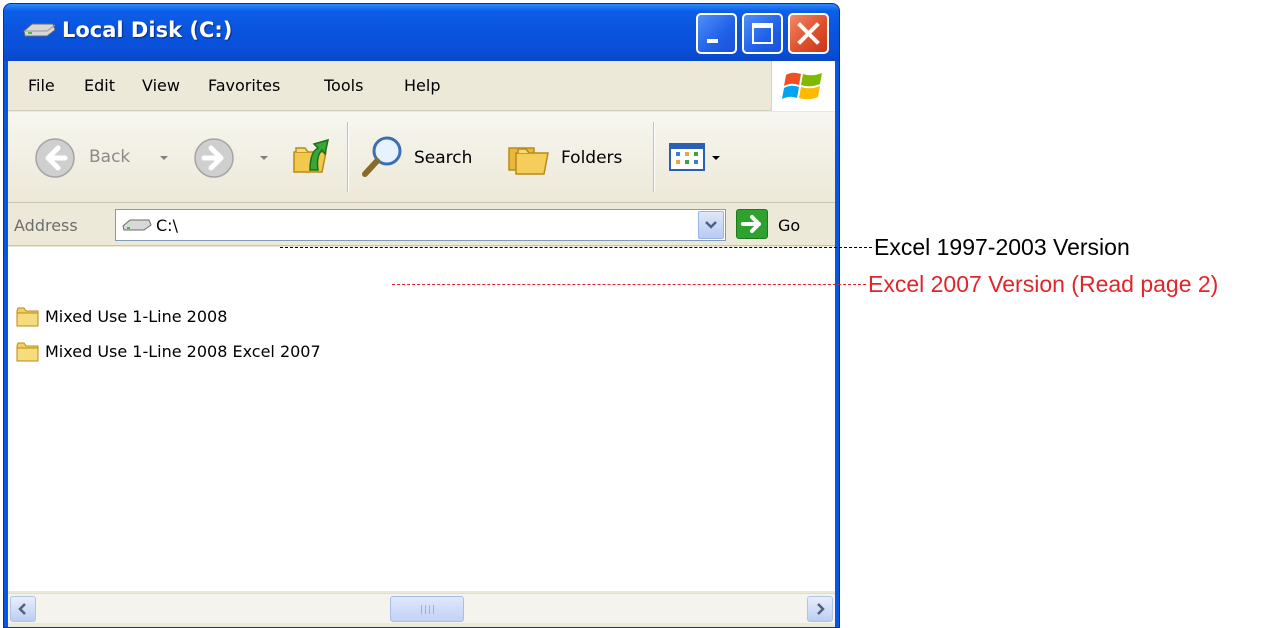 This screenshot has width=1277, height=628. I want to click on go-arrow-icon, so click(751, 224).